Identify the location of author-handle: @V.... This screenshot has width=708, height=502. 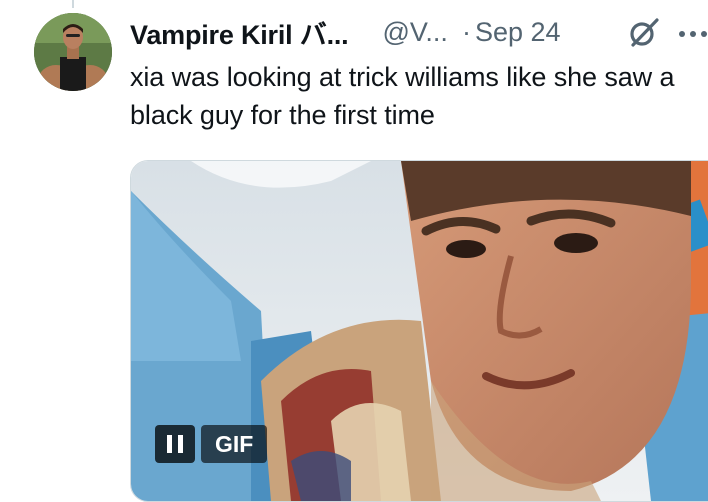
(414, 32).